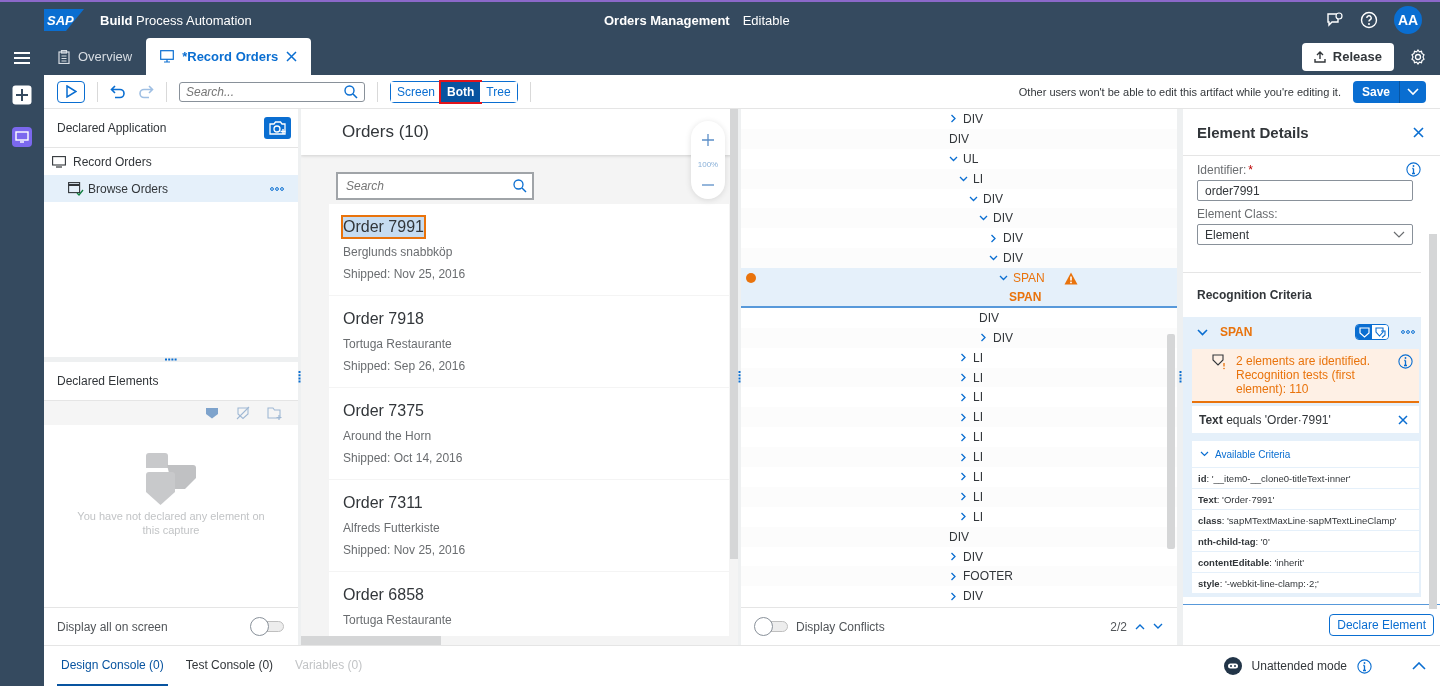  I want to click on menu-icon, so click(22, 58).